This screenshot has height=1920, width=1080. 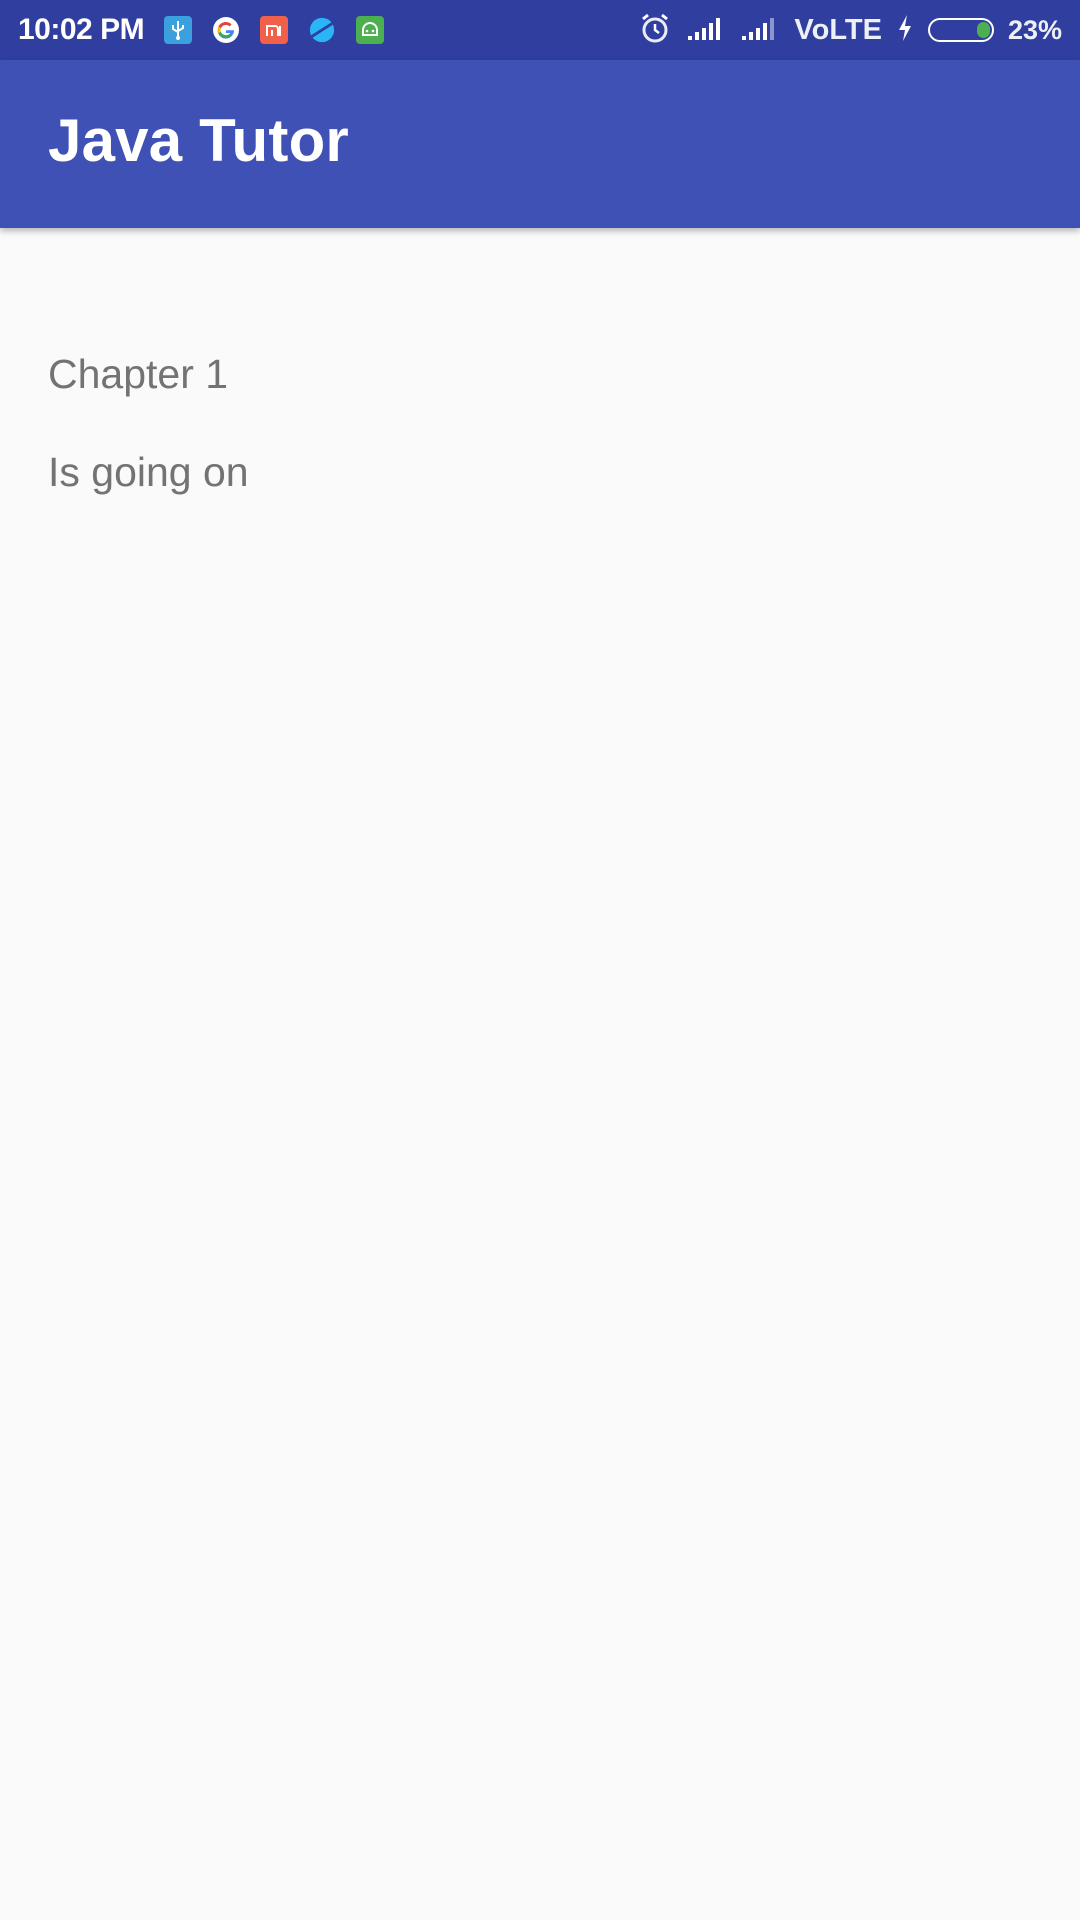 What do you see at coordinates (983, 30) in the screenshot?
I see `battery-level-fill` at bounding box center [983, 30].